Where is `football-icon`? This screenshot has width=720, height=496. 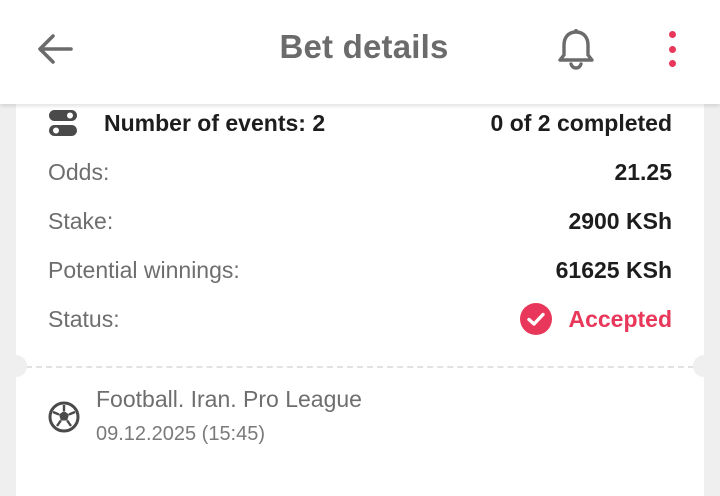
football-icon is located at coordinates (64, 417).